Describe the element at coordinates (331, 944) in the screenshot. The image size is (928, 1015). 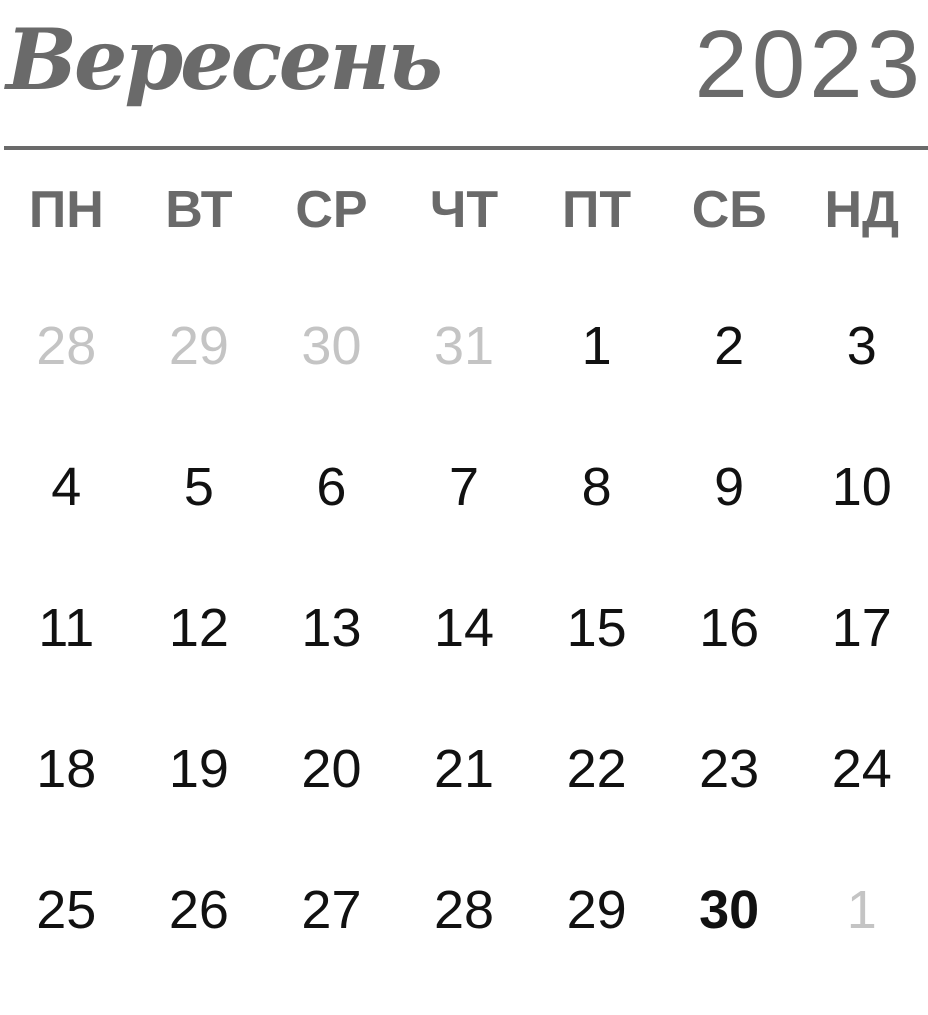
I see `day-cell: 27` at that location.